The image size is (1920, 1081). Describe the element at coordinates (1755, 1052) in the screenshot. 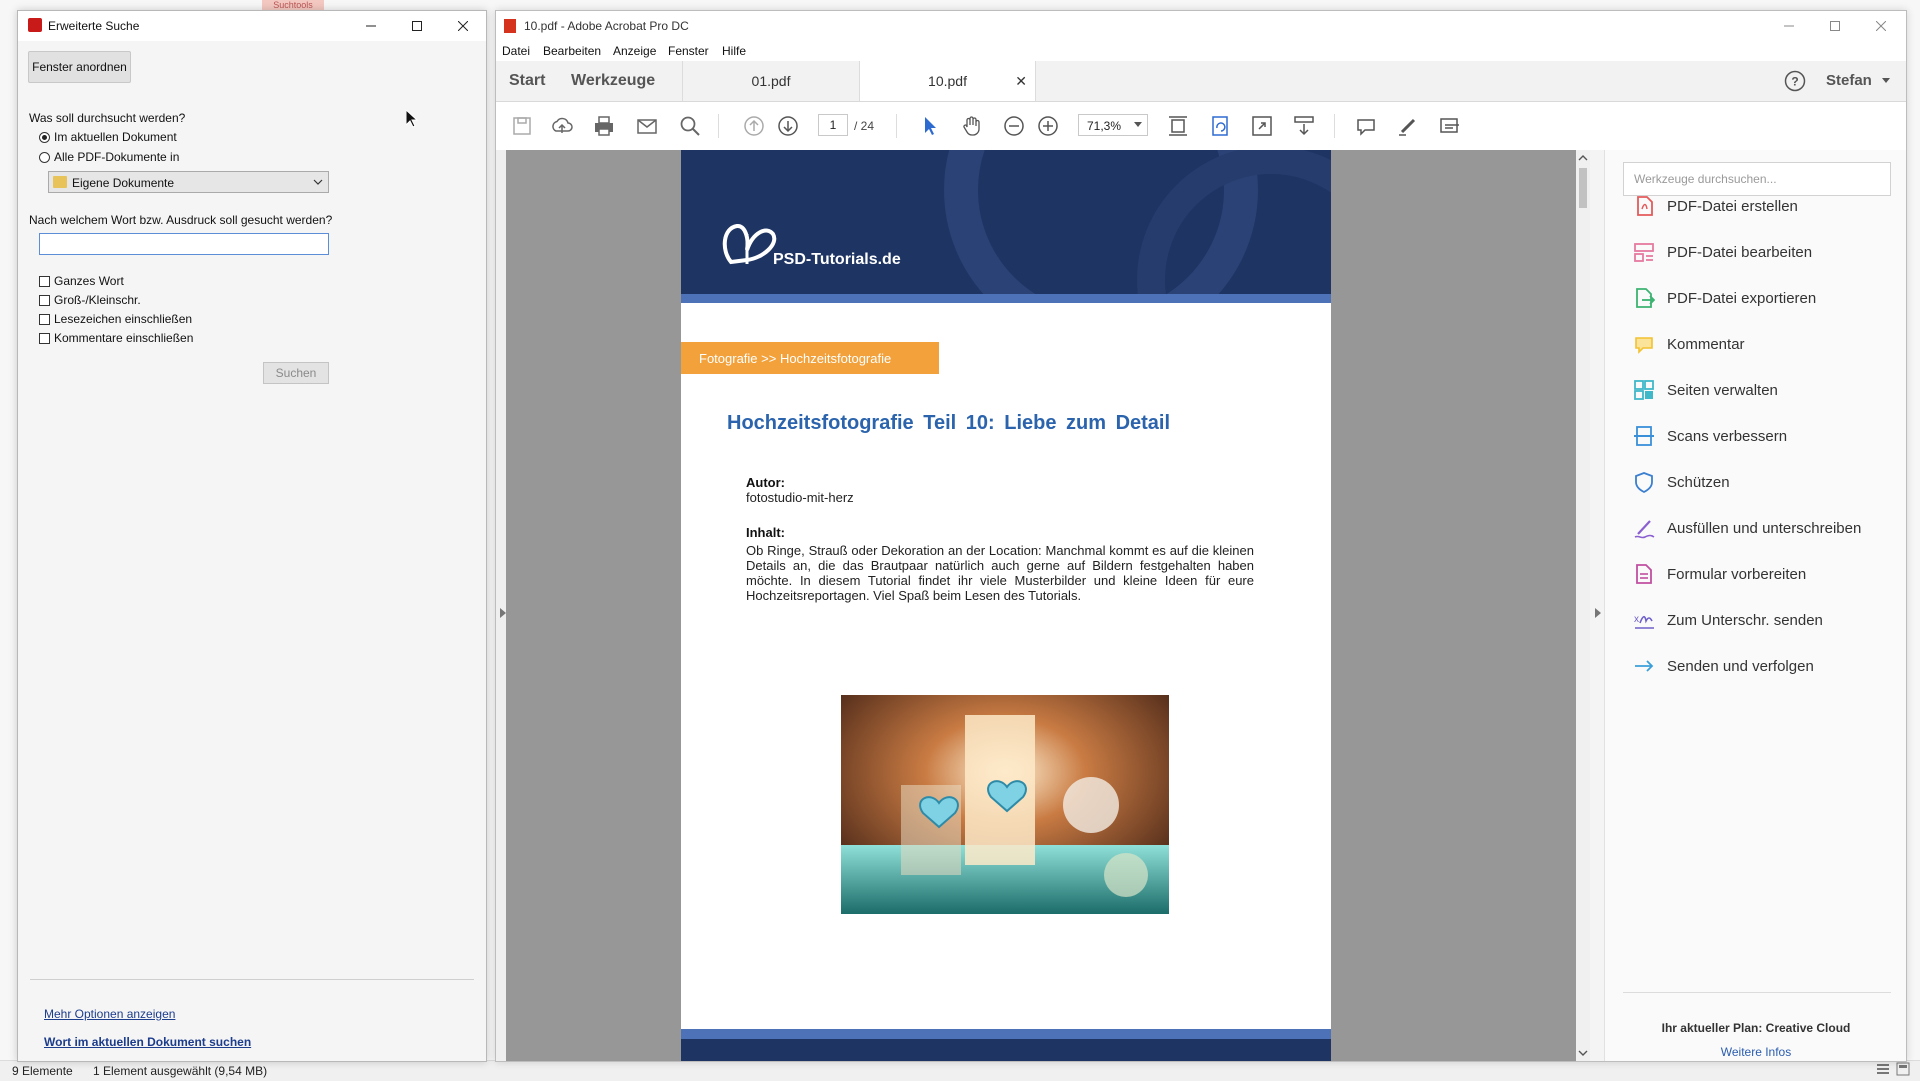

I see `more-info-link: Weitere Infos` at that location.